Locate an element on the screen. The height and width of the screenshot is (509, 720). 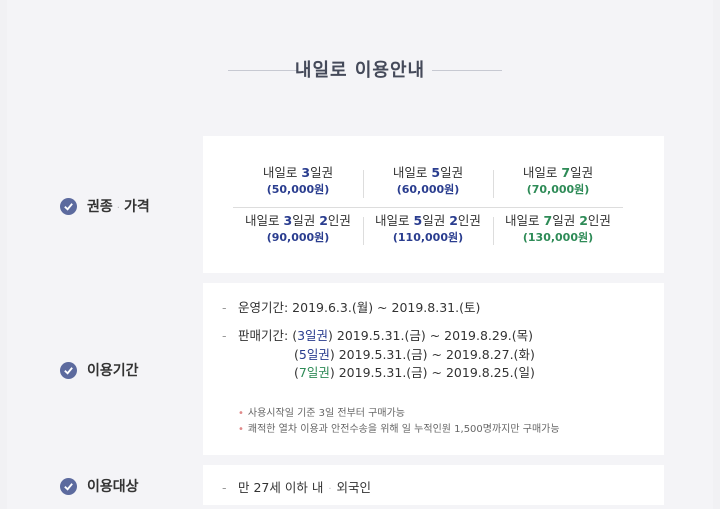
ticket-price-label: 권종 · 가격 is located at coordinates (105, 206).